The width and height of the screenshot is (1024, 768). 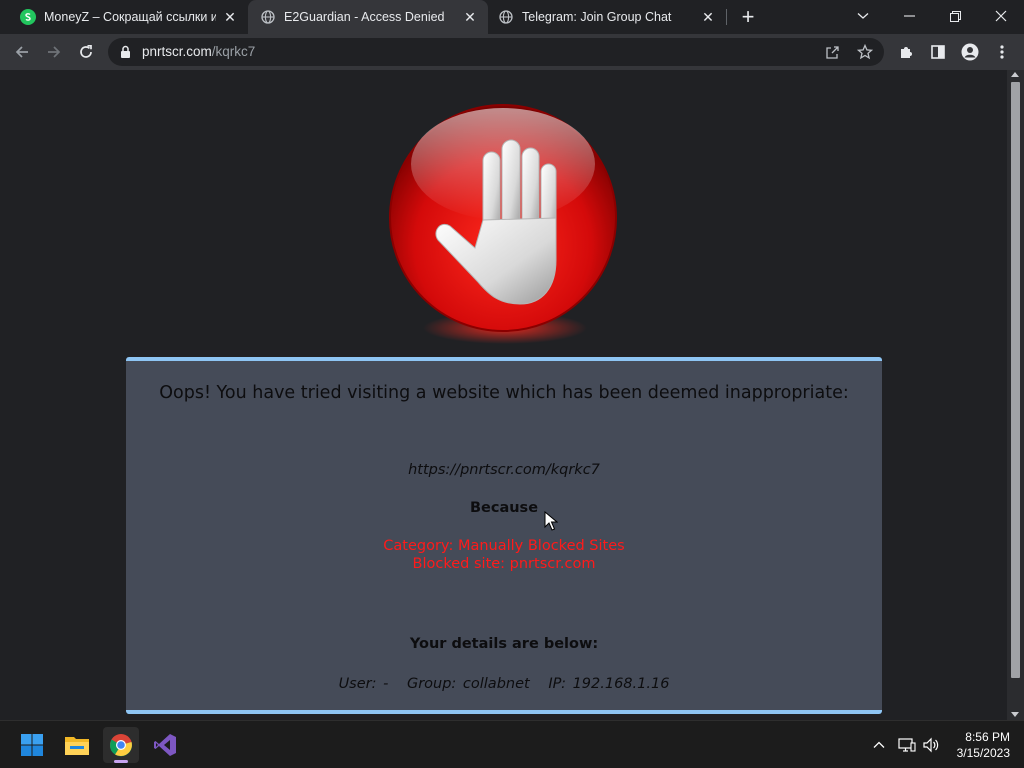 What do you see at coordinates (28, 17) in the screenshot?
I see `moneyz-icon` at bounding box center [28, 17].